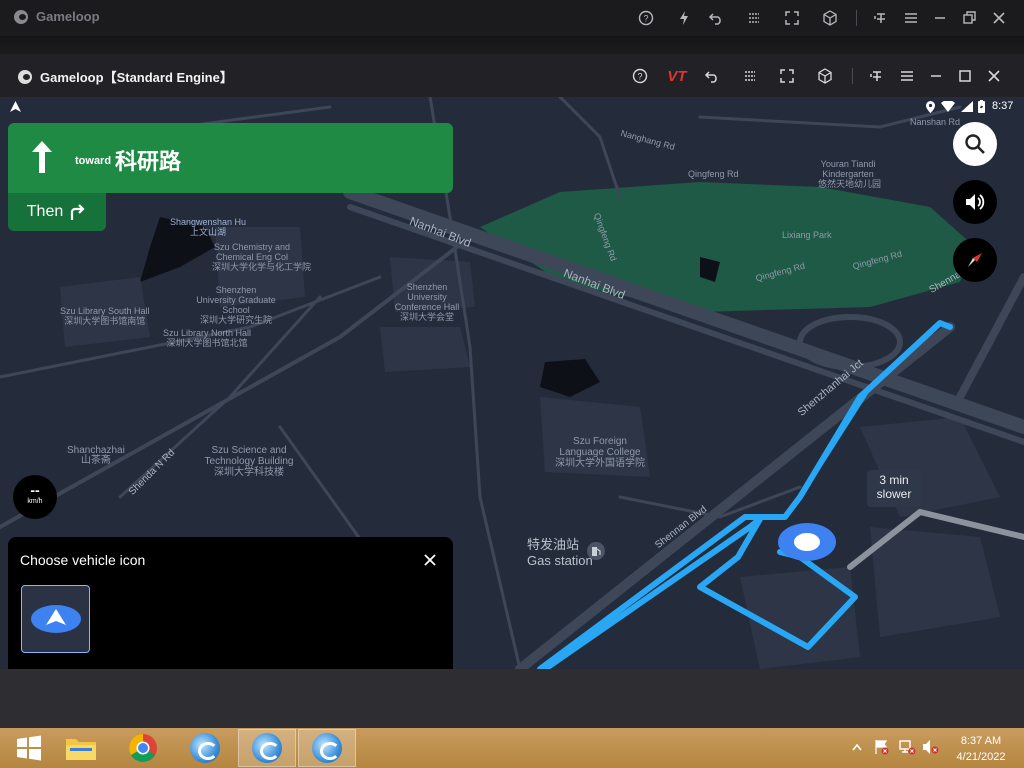 The height and width of the screenshot is (768, 1024). What do you see at coordinates (430, 560) in the screenshot?
I see `close-sheet-icon` at bounding box center [430, 560].